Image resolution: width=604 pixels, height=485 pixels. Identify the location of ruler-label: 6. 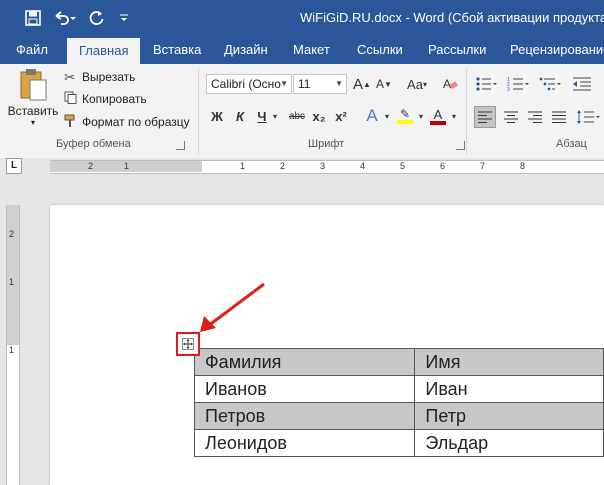
(443, 166).